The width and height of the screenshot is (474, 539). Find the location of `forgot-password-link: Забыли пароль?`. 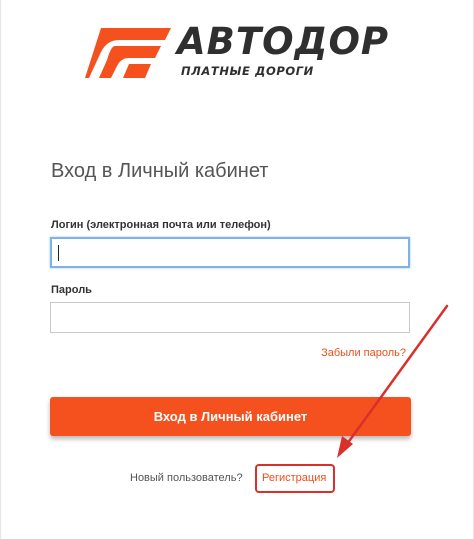

forgot-password-link: Забыли пароль? is located at coordinates (363, 353).